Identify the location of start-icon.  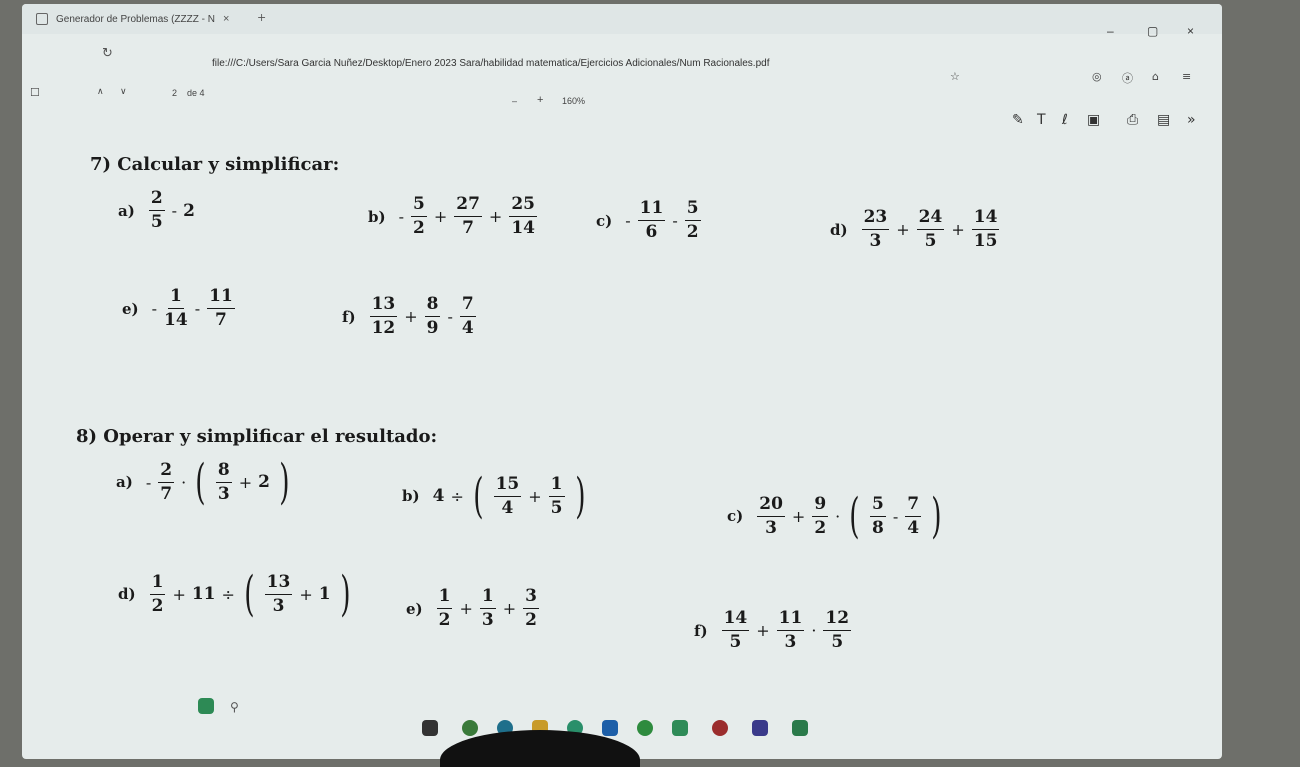
(206, 706).